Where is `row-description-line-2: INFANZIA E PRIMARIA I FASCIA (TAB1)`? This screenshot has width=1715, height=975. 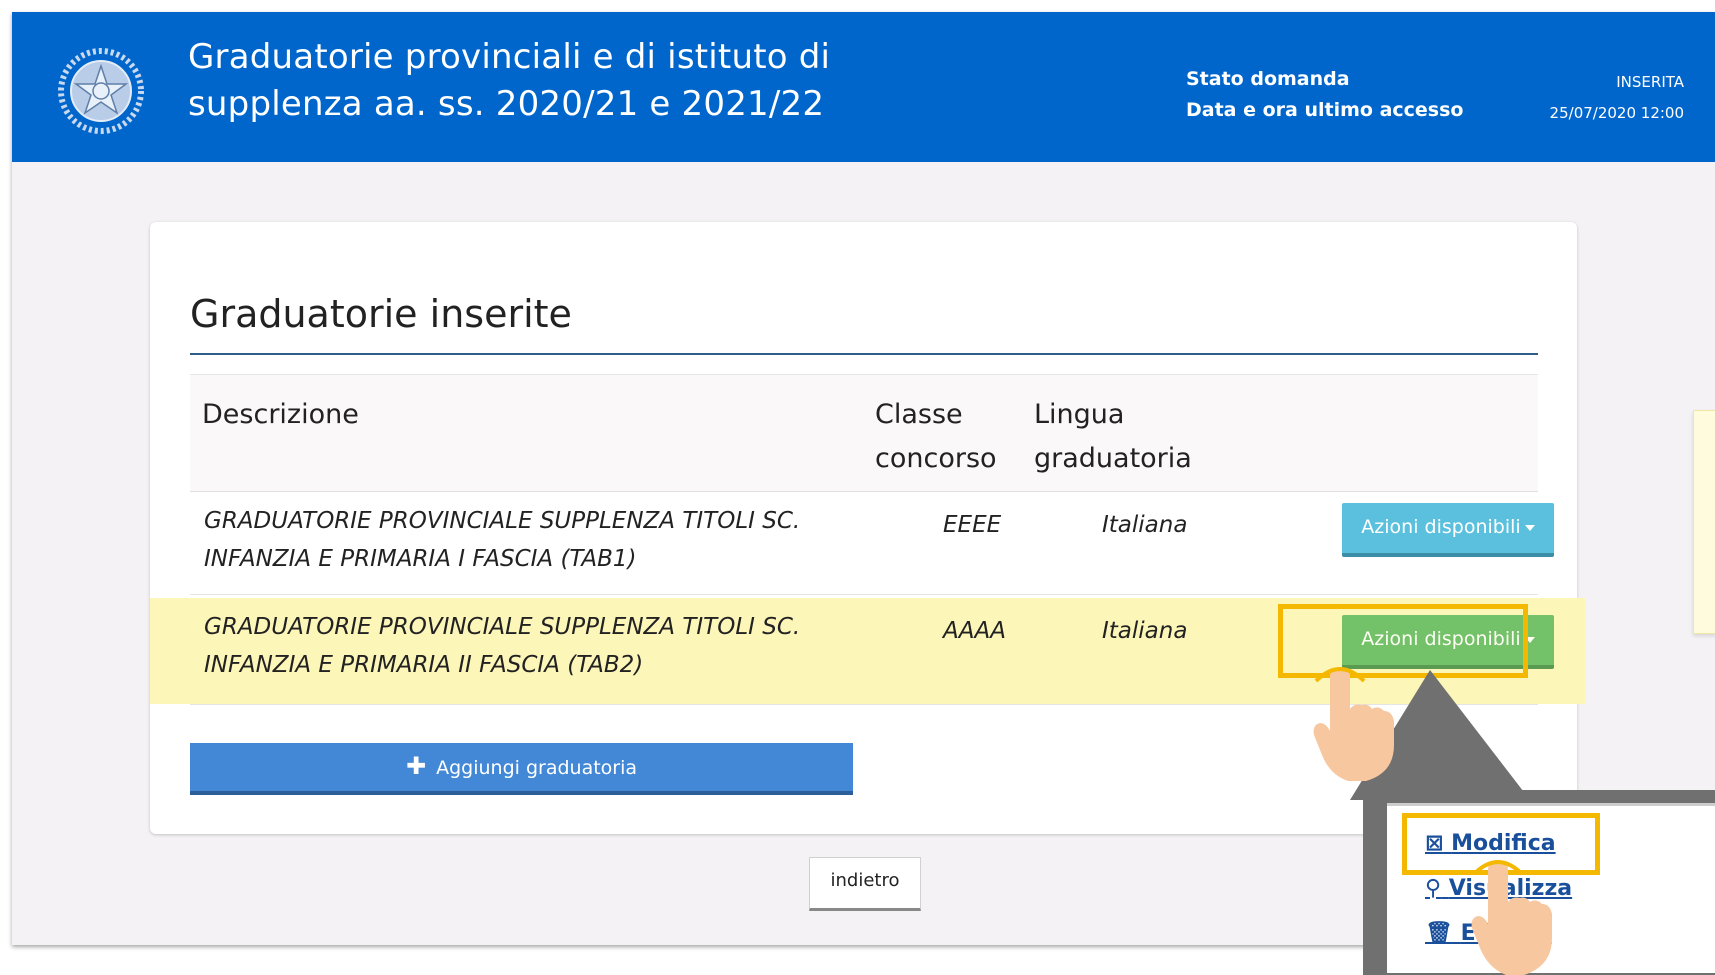
row-description-line-2: INFANZIA E PRIMARIA I FASCIA (TAB1) is located at coordinates (420, 559).